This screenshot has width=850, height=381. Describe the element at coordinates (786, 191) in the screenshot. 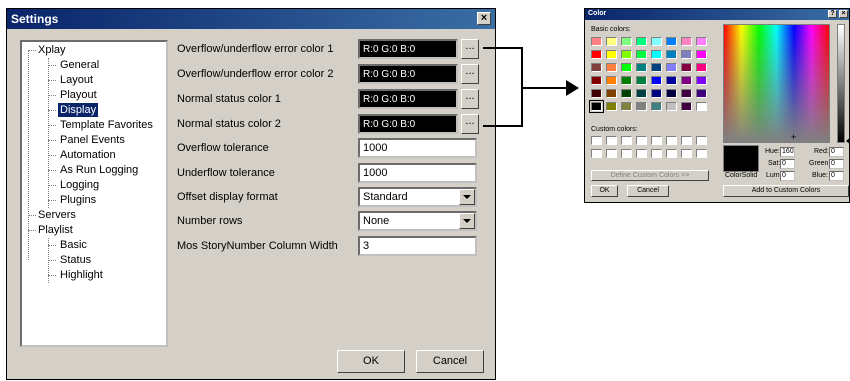

I see `add-to-custom-colors-button: Add to Custom Colors` at that location.